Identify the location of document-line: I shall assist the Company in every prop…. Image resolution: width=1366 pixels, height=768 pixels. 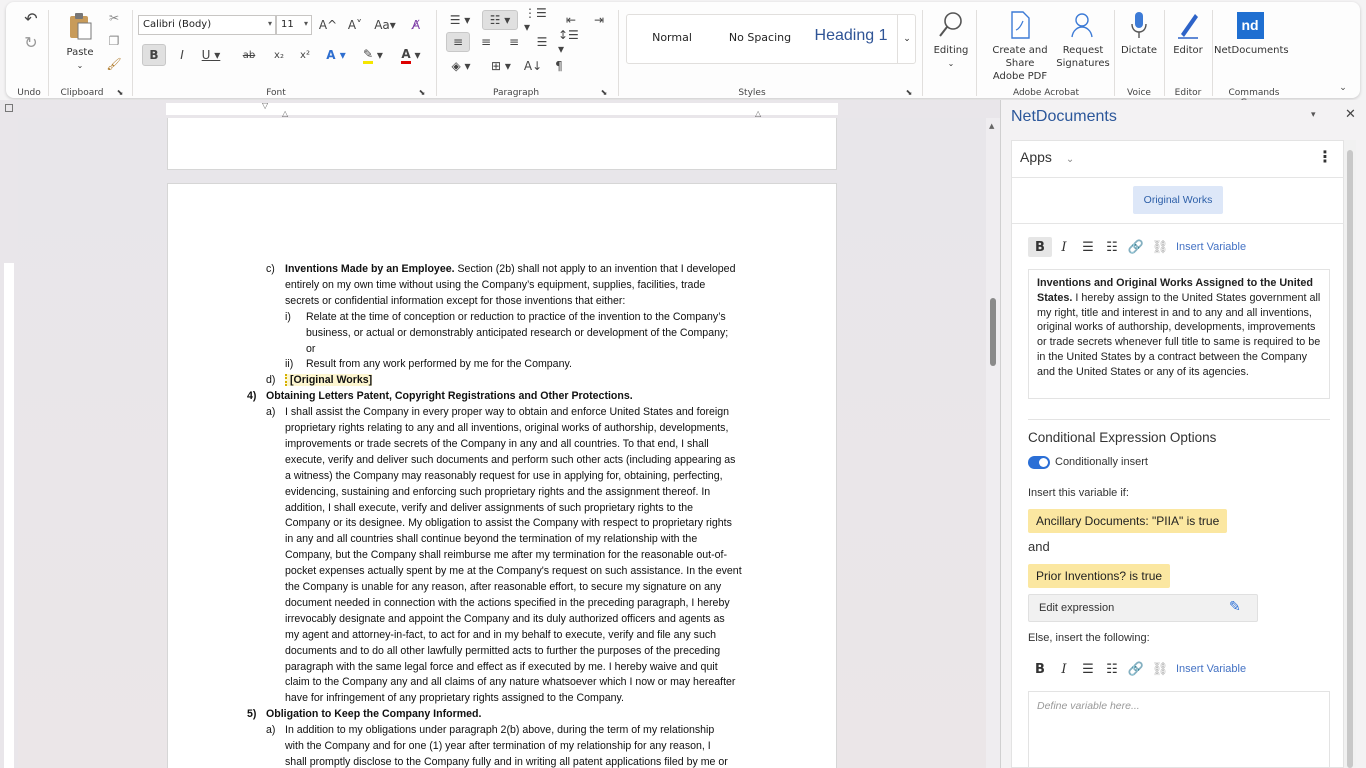
(507, 412).